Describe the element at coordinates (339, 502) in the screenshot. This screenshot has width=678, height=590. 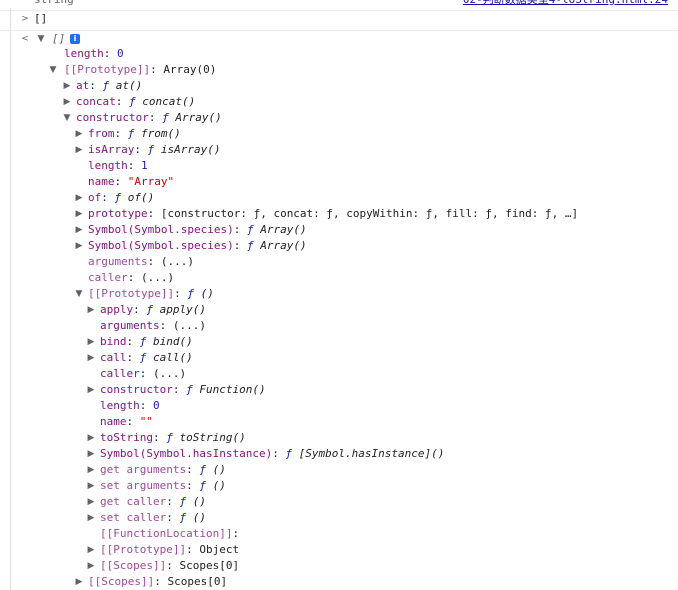
I see `prop-row: ▶ get caller: ƒ ()` at that location.